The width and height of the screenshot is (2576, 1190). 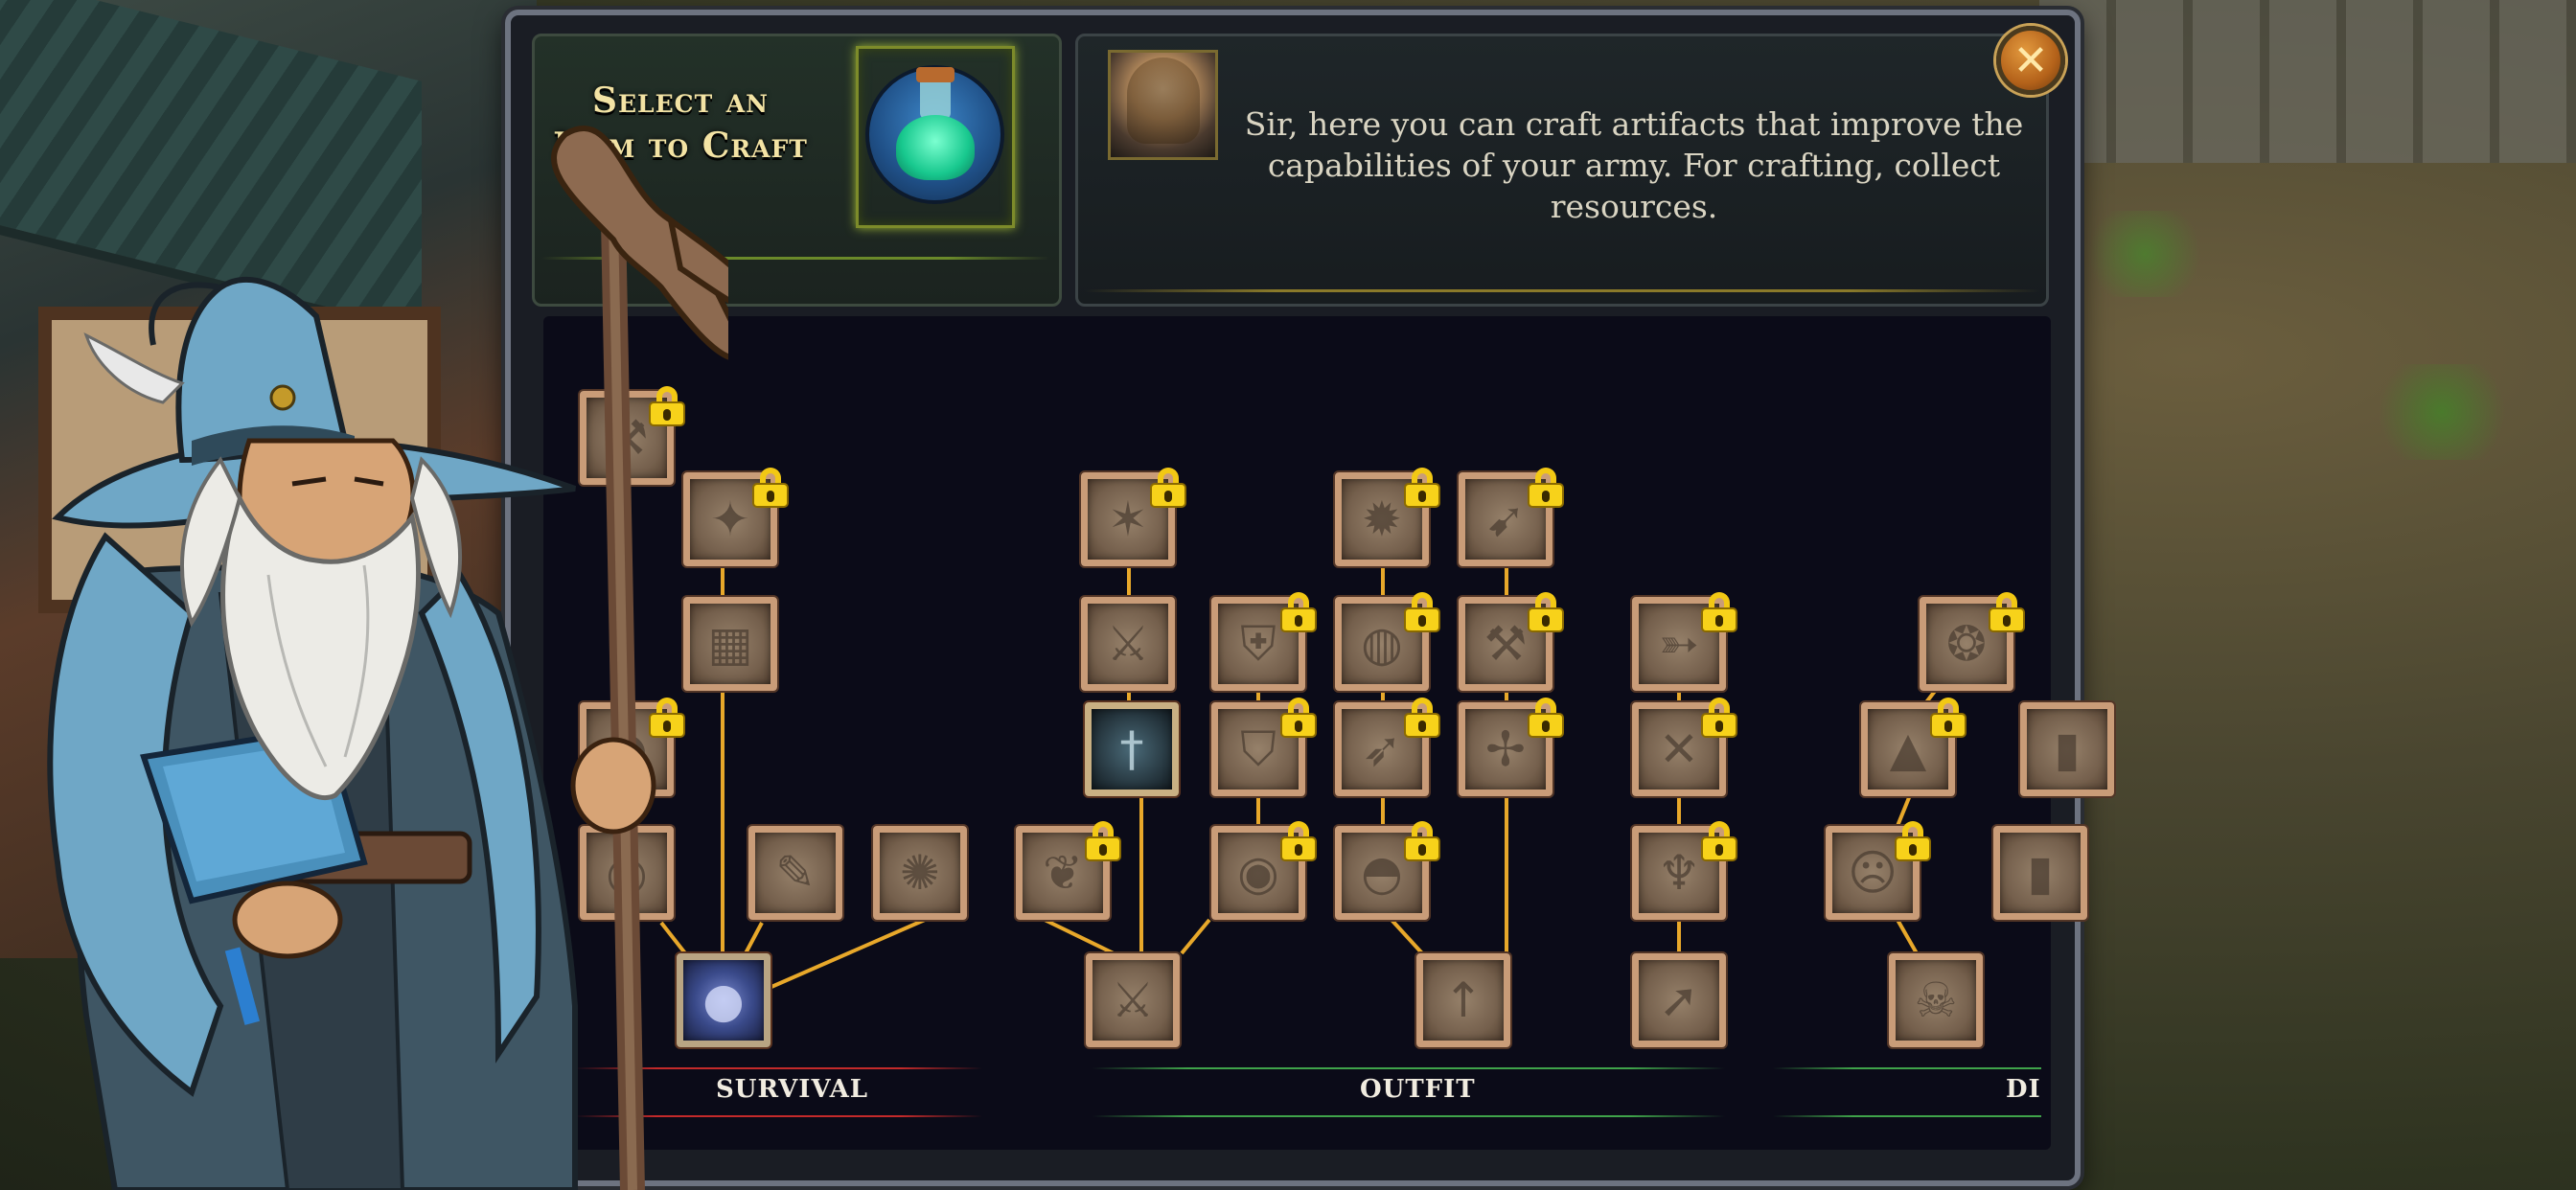 I want to click on craft-node-s7: ✺, so click(x=920, y=873).